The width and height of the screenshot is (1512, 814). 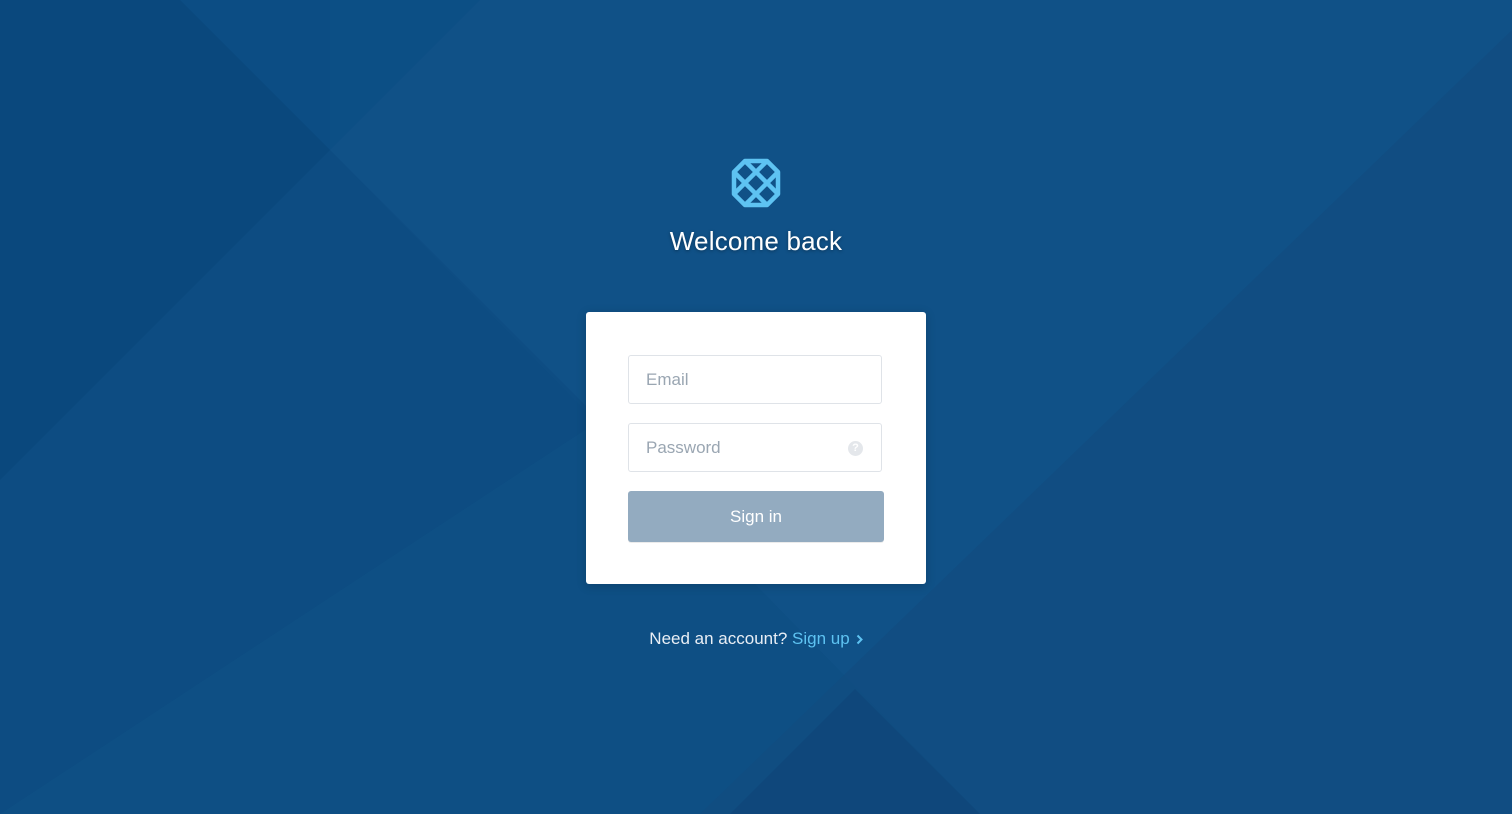 I want to click on sign-up-link-label: Sign up, so click(x=821, y=638).